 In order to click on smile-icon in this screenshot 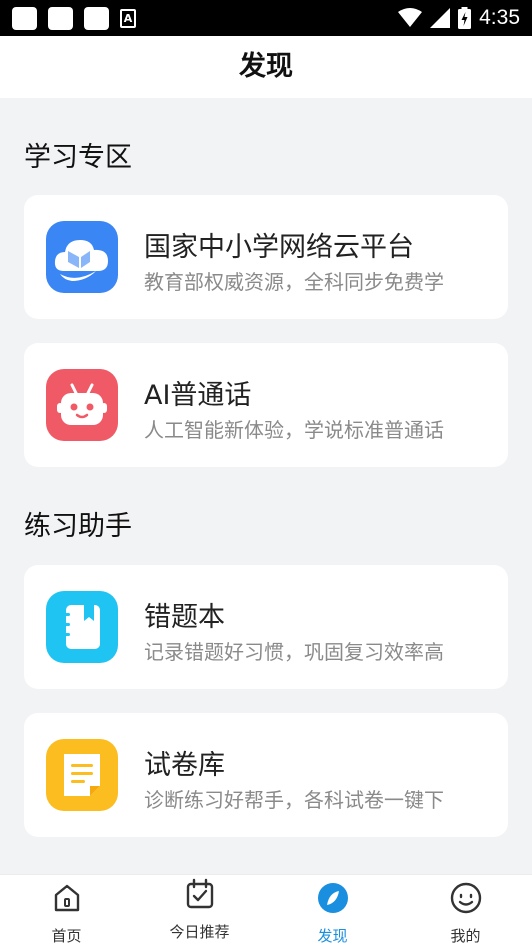, I will do `click(465, 898)`.